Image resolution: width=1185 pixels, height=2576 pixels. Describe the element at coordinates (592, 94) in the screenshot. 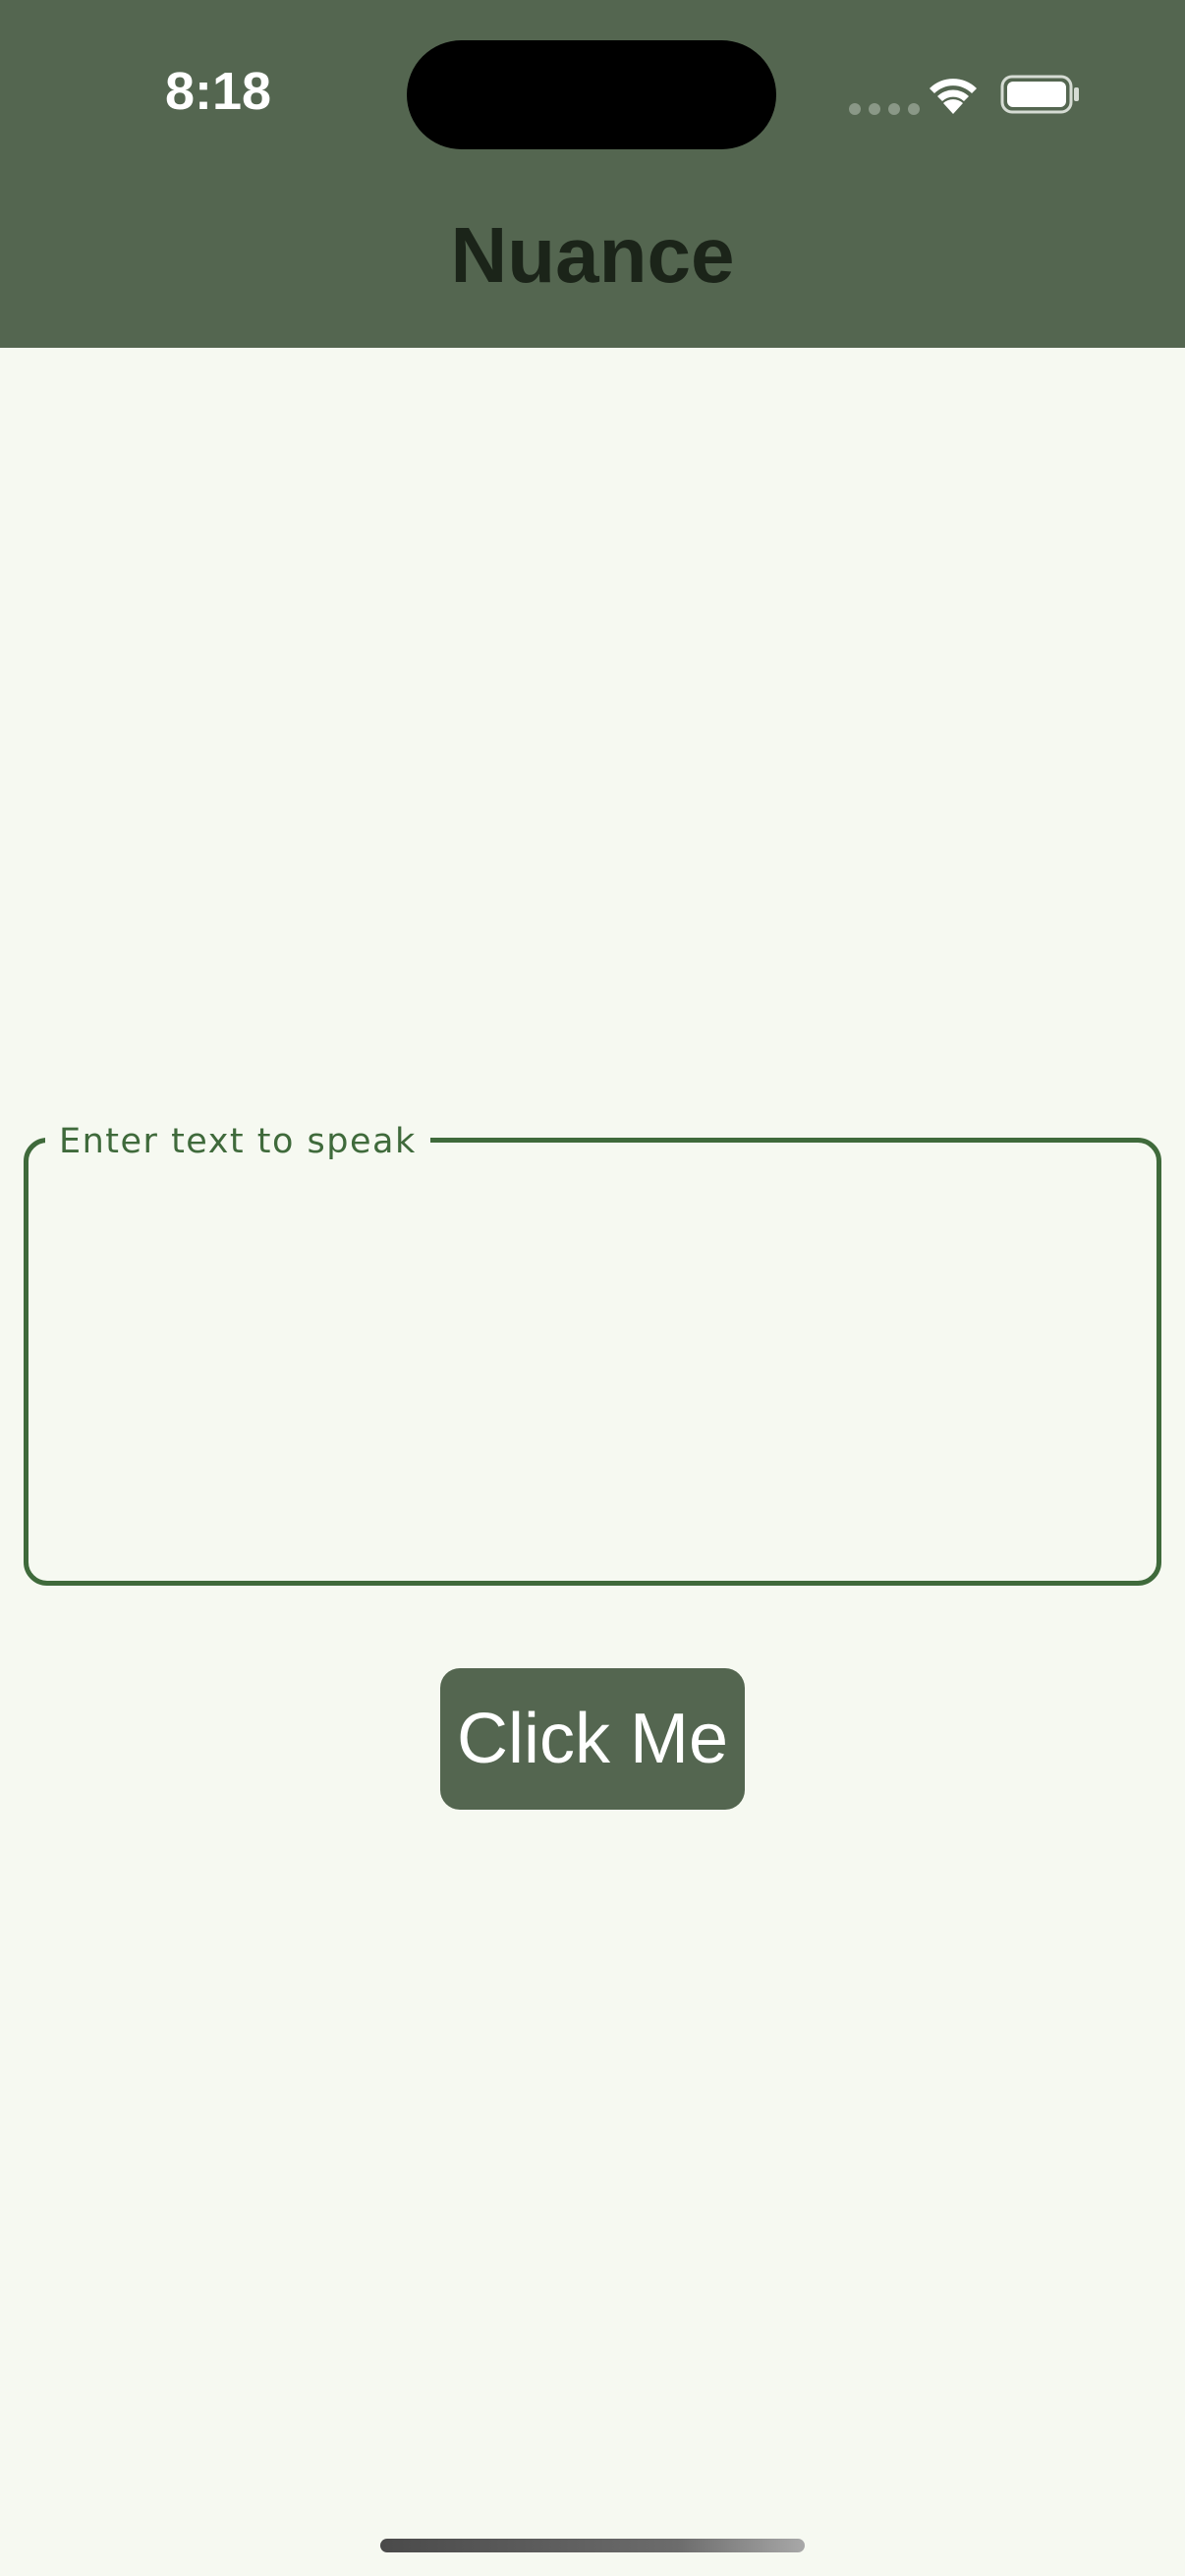

I see `dynamic-island` at that location.